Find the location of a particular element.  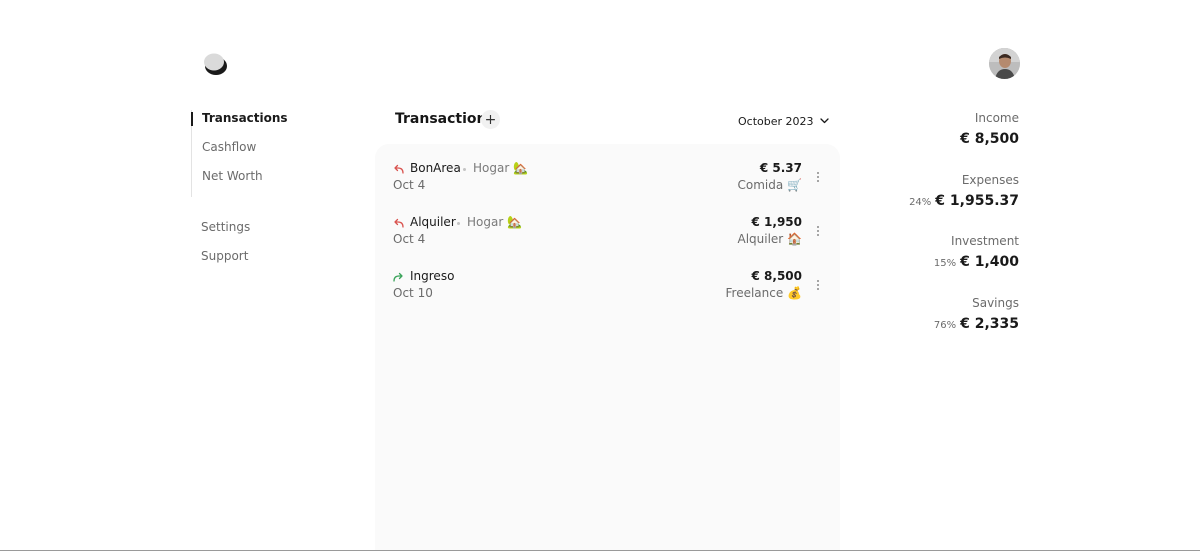

active-indicator is located at coordinates (192, 119).